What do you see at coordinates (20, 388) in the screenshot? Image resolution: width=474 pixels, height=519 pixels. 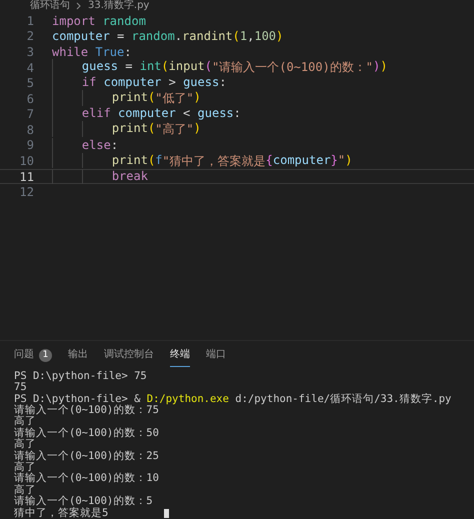 I see `terminal-line: 75` at bounding box center [20, 388].